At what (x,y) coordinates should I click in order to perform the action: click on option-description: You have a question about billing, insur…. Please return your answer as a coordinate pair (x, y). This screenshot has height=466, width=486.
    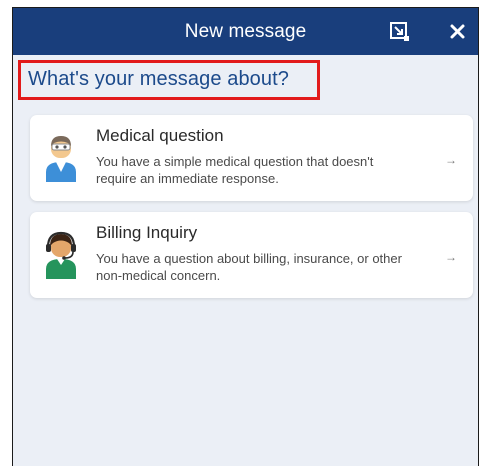
    Looking at the image, I should click on (249, 267).